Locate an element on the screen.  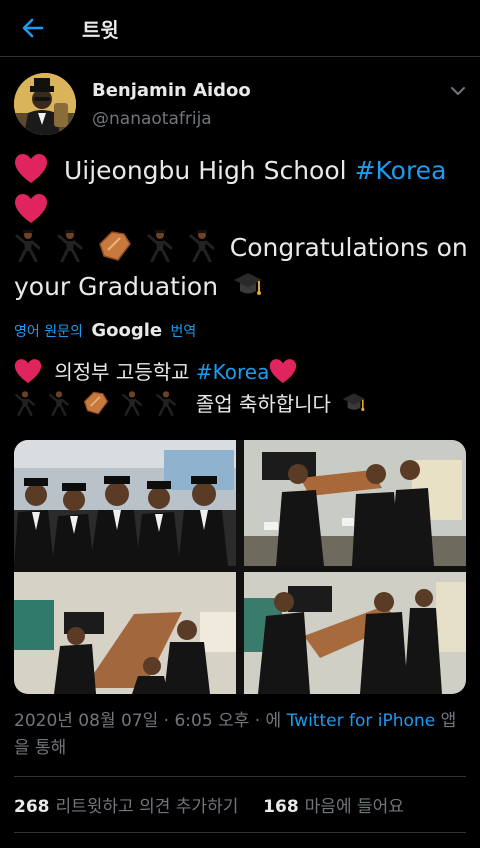
likes-stat: 168 마음에 들어요 is located at coordinates (333, 807).